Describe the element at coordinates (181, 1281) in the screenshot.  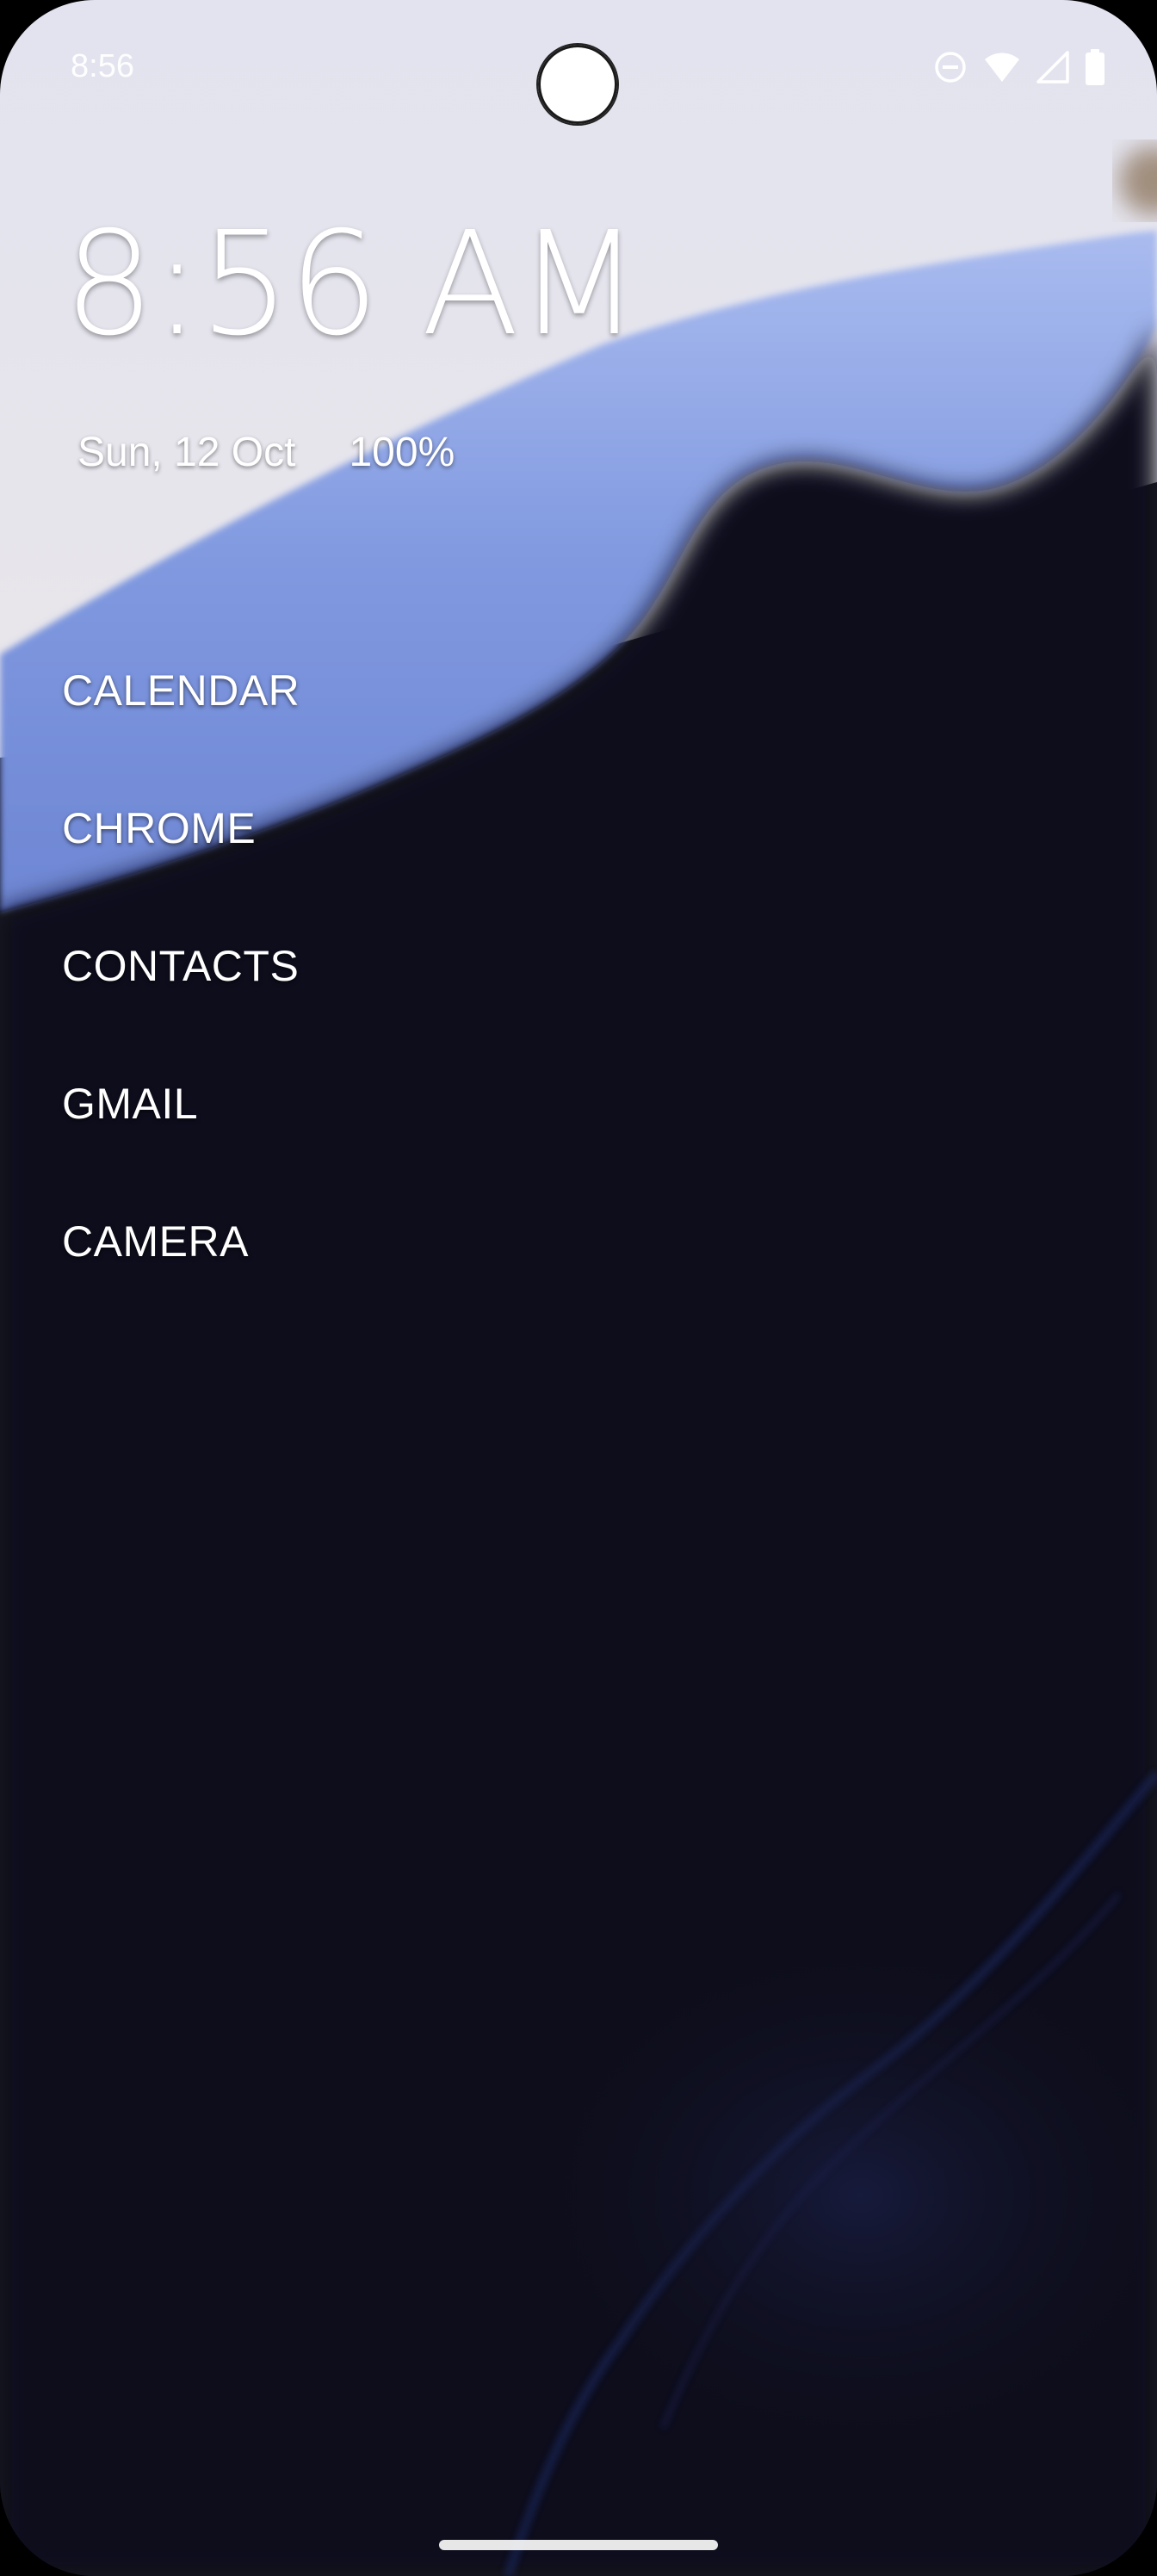
I see `app-item-camera: CAMERA` at that location.